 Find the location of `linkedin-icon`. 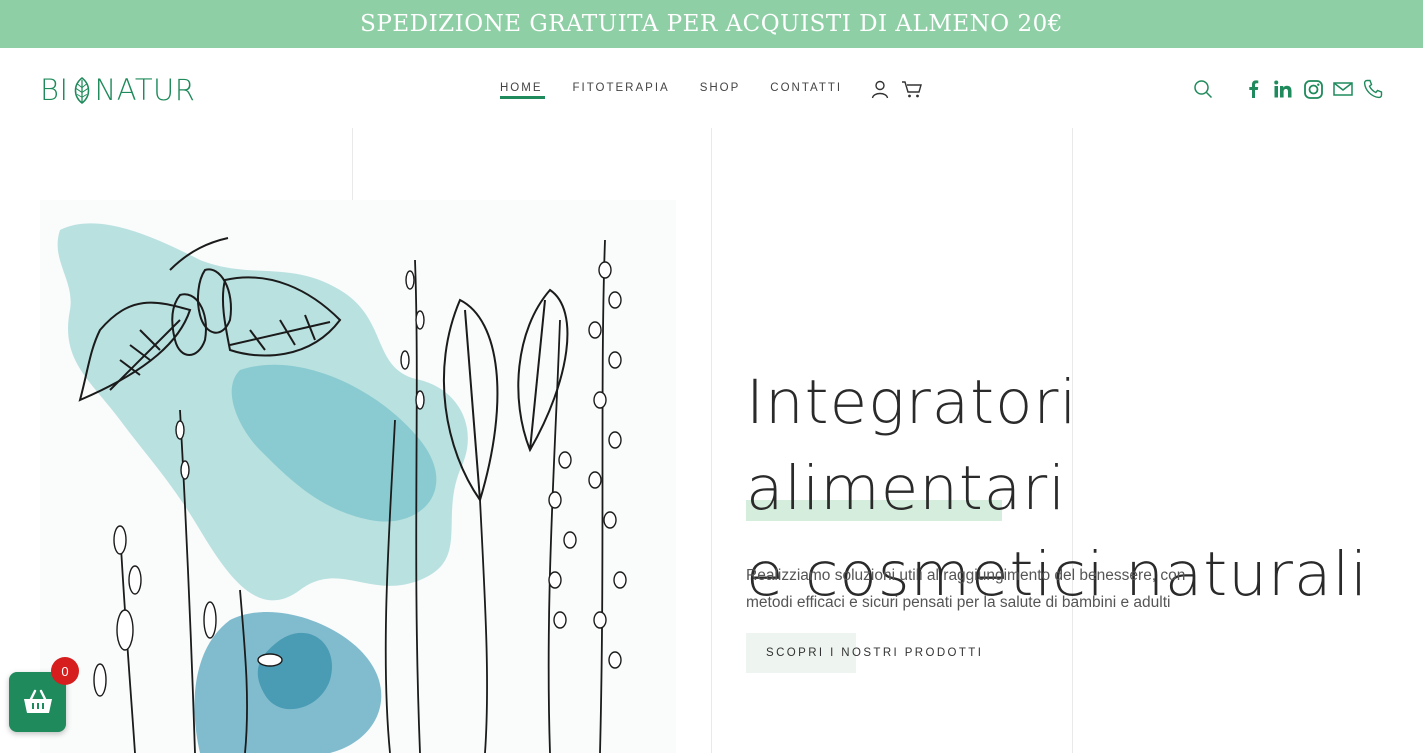

linkedin-icon is located at coordinates (1283, 89).